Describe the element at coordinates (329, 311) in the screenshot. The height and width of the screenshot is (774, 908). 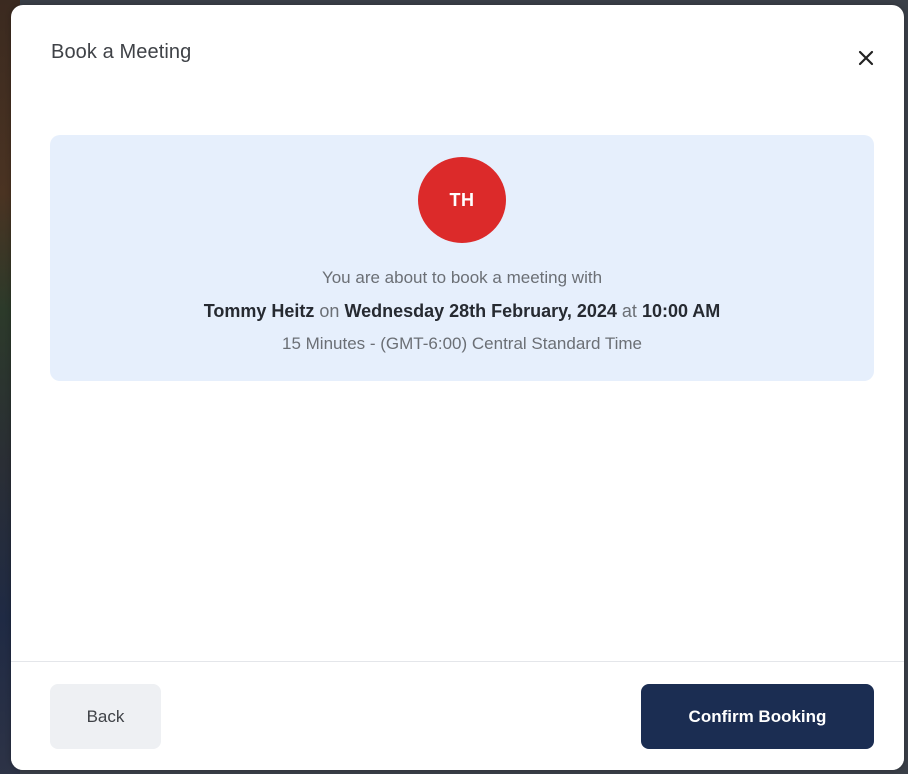
I see `on-word: on` at that location.